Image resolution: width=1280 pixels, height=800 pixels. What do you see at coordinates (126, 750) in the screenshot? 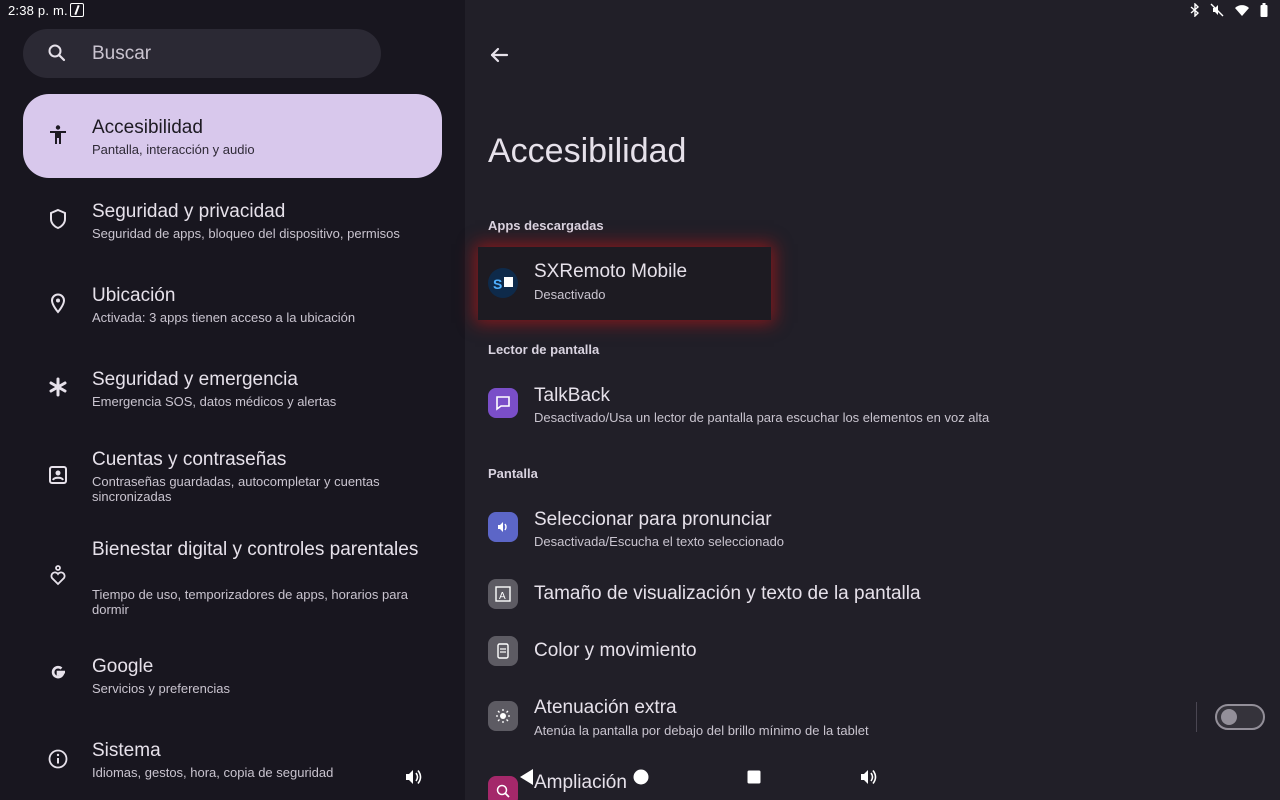
I see `sidebar-item-title: Sistema` at bounding box center [126, 750].